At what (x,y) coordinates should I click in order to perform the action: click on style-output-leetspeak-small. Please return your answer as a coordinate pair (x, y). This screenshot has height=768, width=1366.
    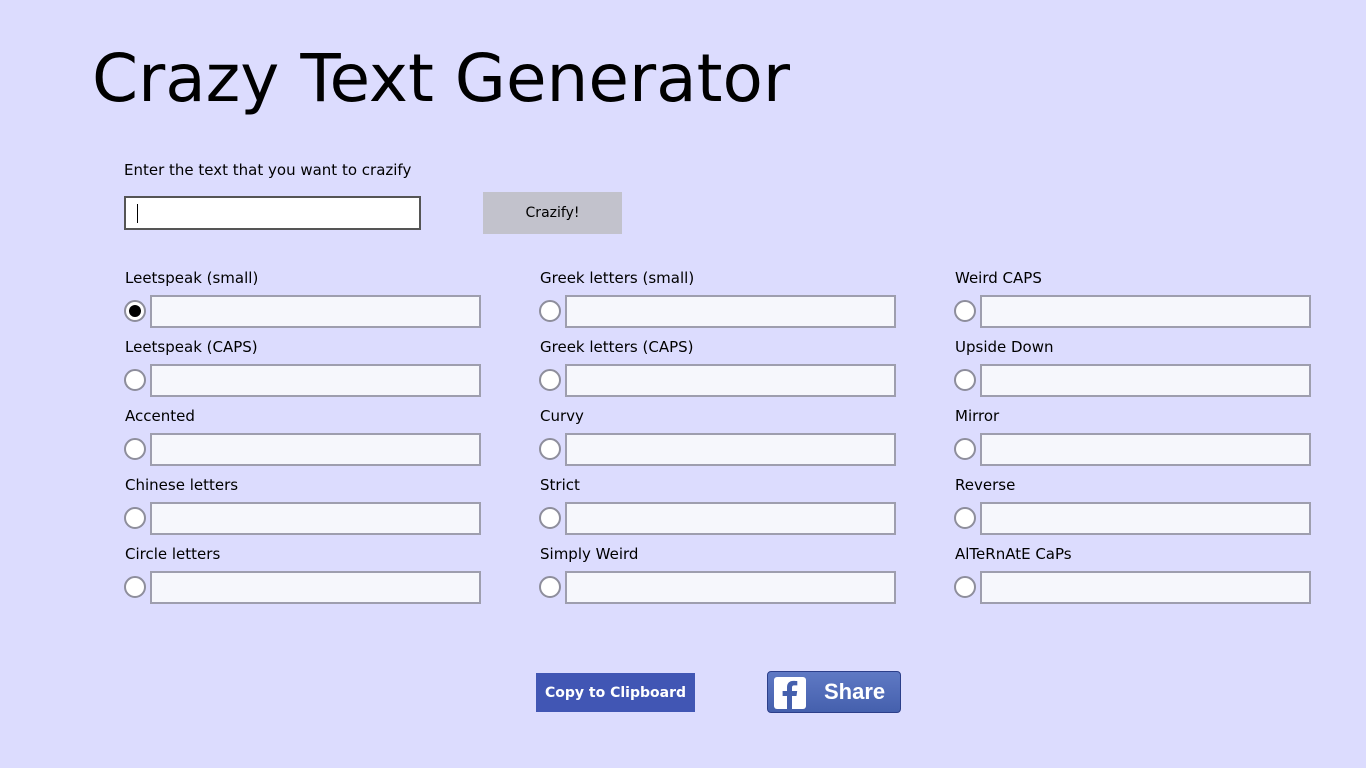
    Looking at the image, I should click on (315, 311).